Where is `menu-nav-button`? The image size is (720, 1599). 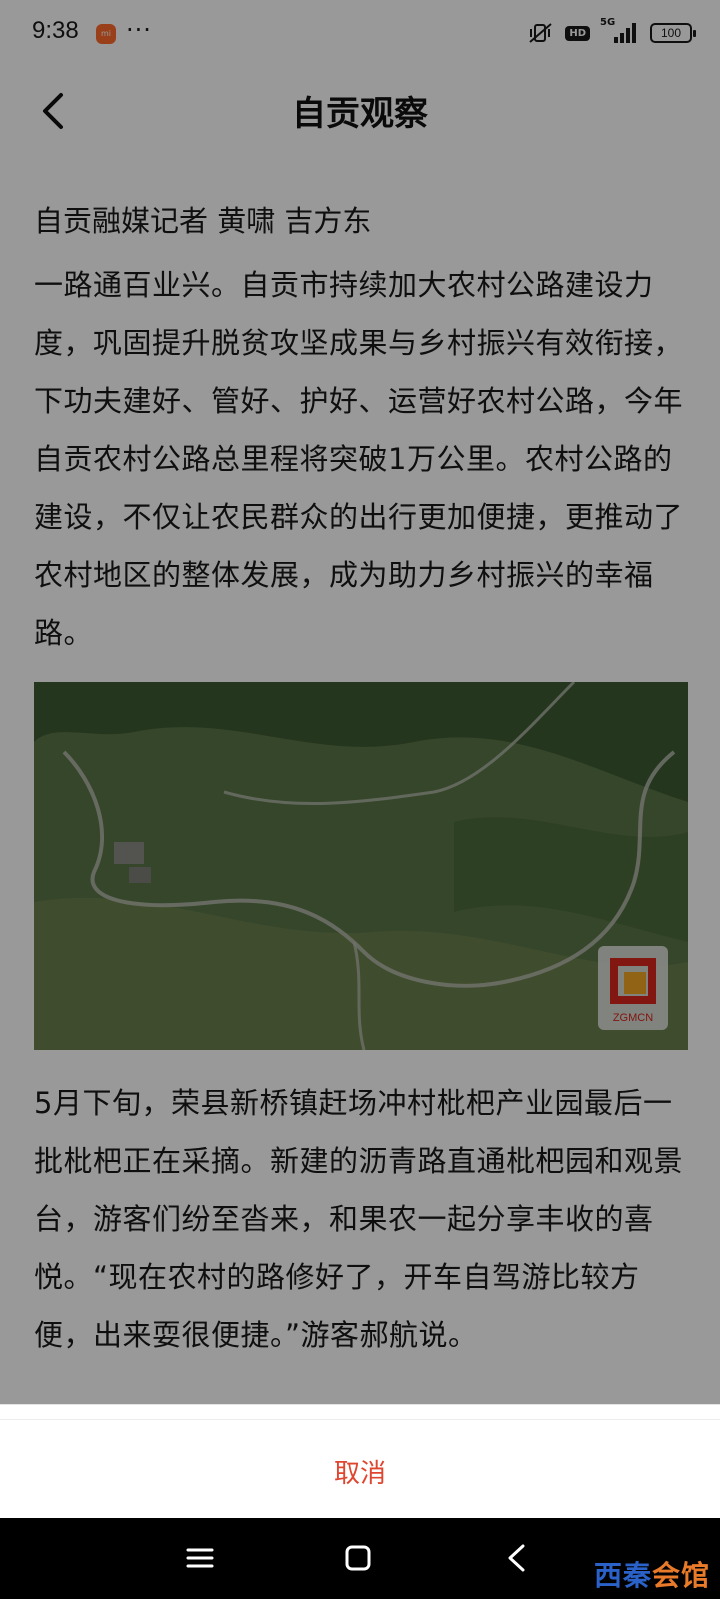 menu-nav-button is located at coordinates (200, 1558).